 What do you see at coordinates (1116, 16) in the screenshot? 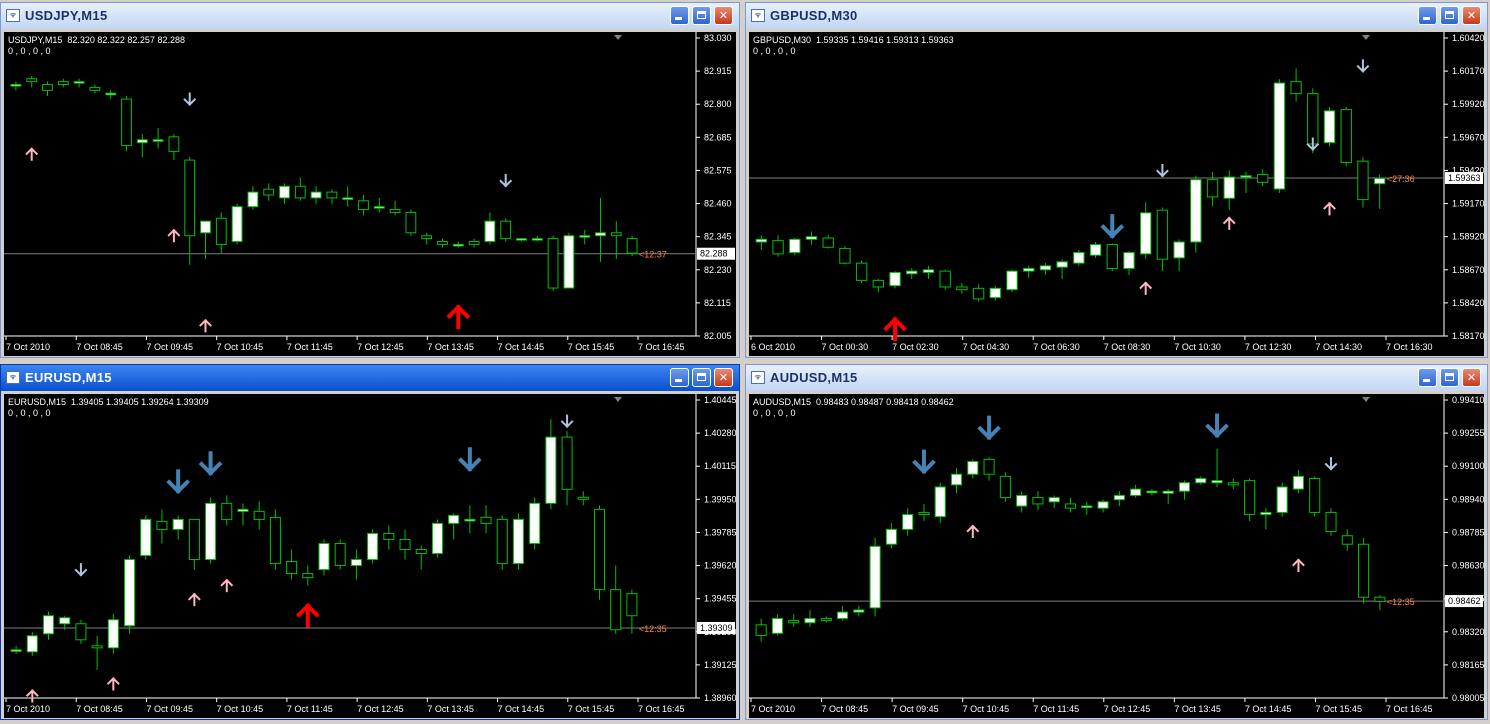
I see `window-titlebar: ᯤ GBPUSD,M30 ✕` at bounding box center [1116, 16].